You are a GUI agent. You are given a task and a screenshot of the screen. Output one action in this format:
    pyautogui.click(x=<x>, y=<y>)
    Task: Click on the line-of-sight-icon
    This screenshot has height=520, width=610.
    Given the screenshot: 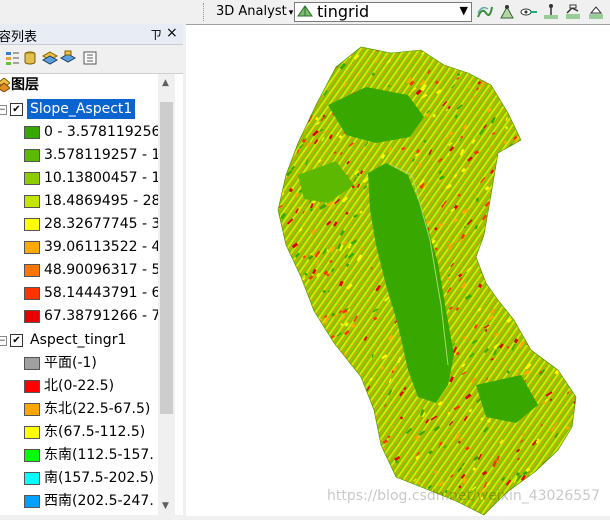 What is the action you would take?
    pyautogui.click(x=529, y=12)
    